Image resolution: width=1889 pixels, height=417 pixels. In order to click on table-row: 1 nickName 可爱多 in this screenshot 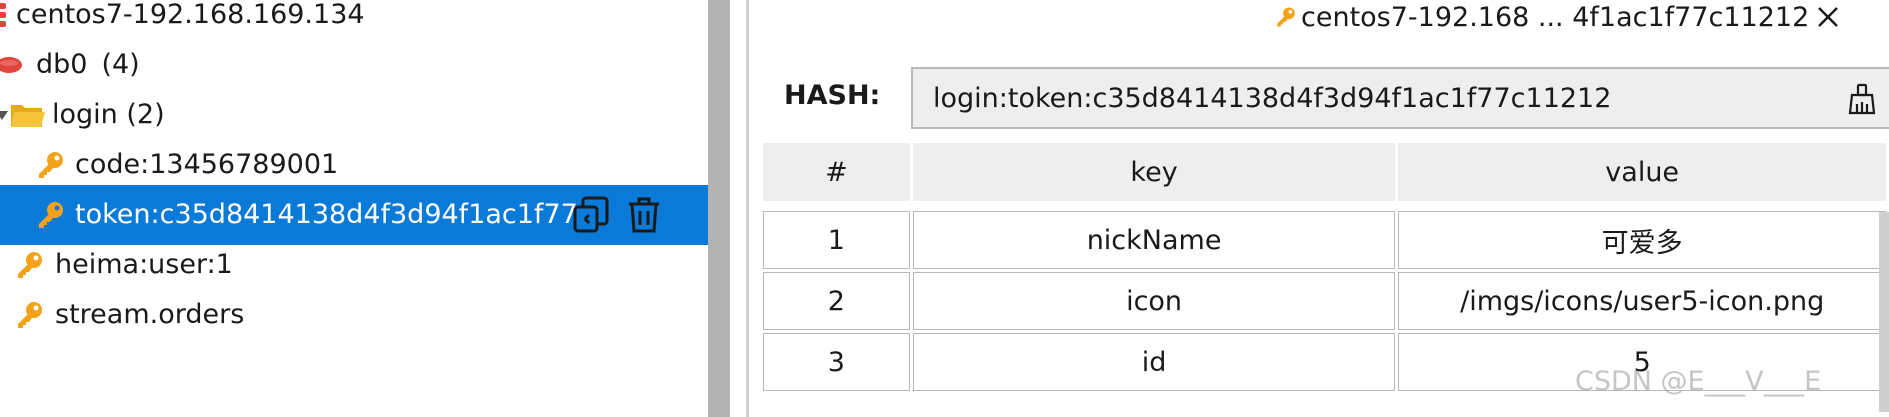, I will do `click(1324, 240)`.